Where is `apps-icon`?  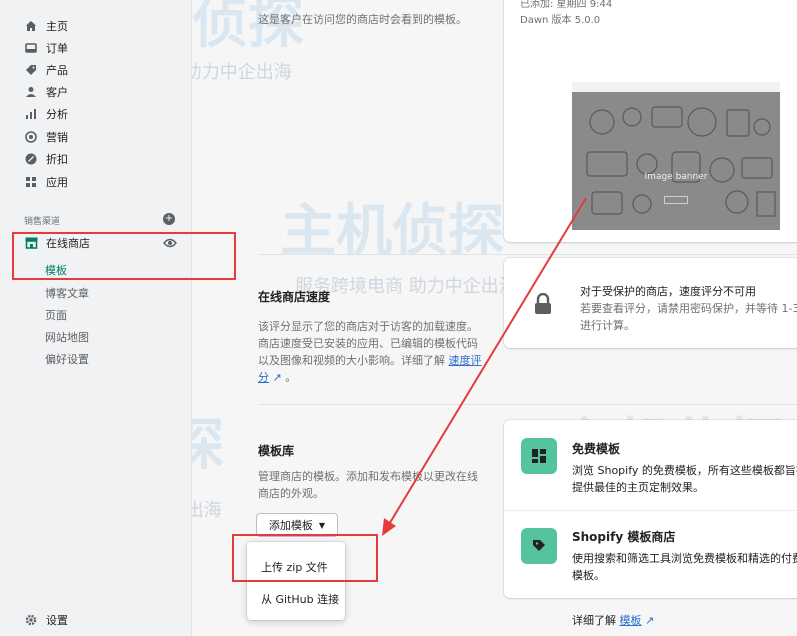
apps-icon is located at coordinates (31, 182).